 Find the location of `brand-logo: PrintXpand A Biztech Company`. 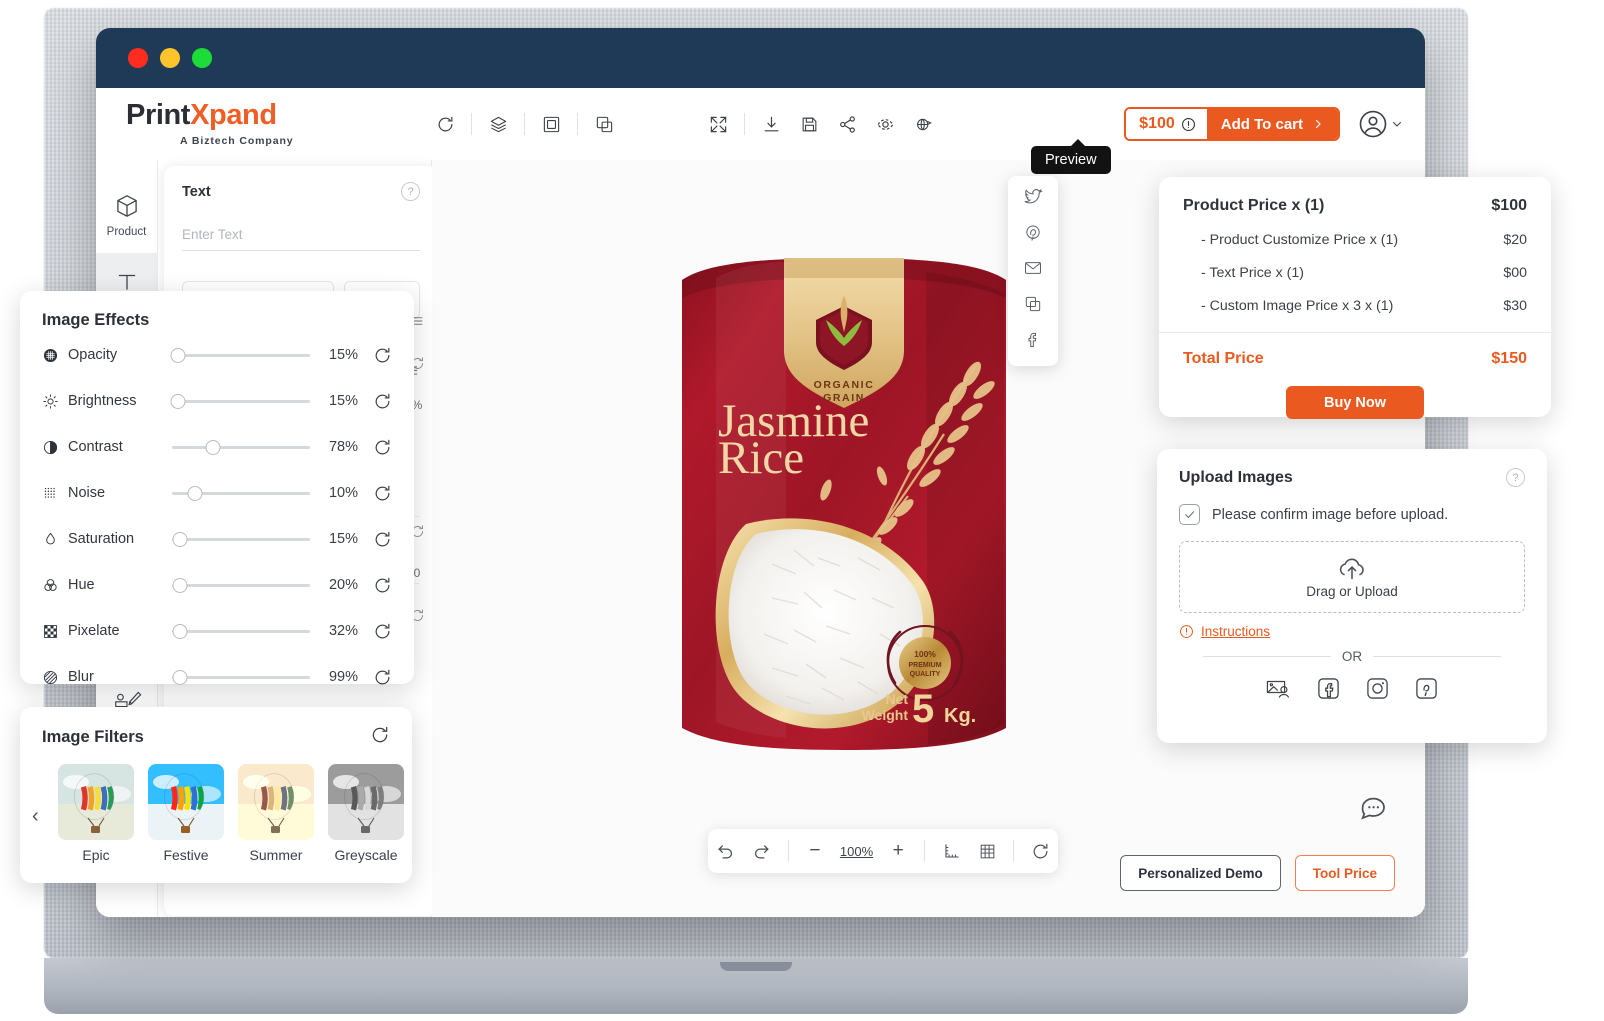

brand-logo: PrintXpand A Biztech Company is located at coordinates (214, 124).